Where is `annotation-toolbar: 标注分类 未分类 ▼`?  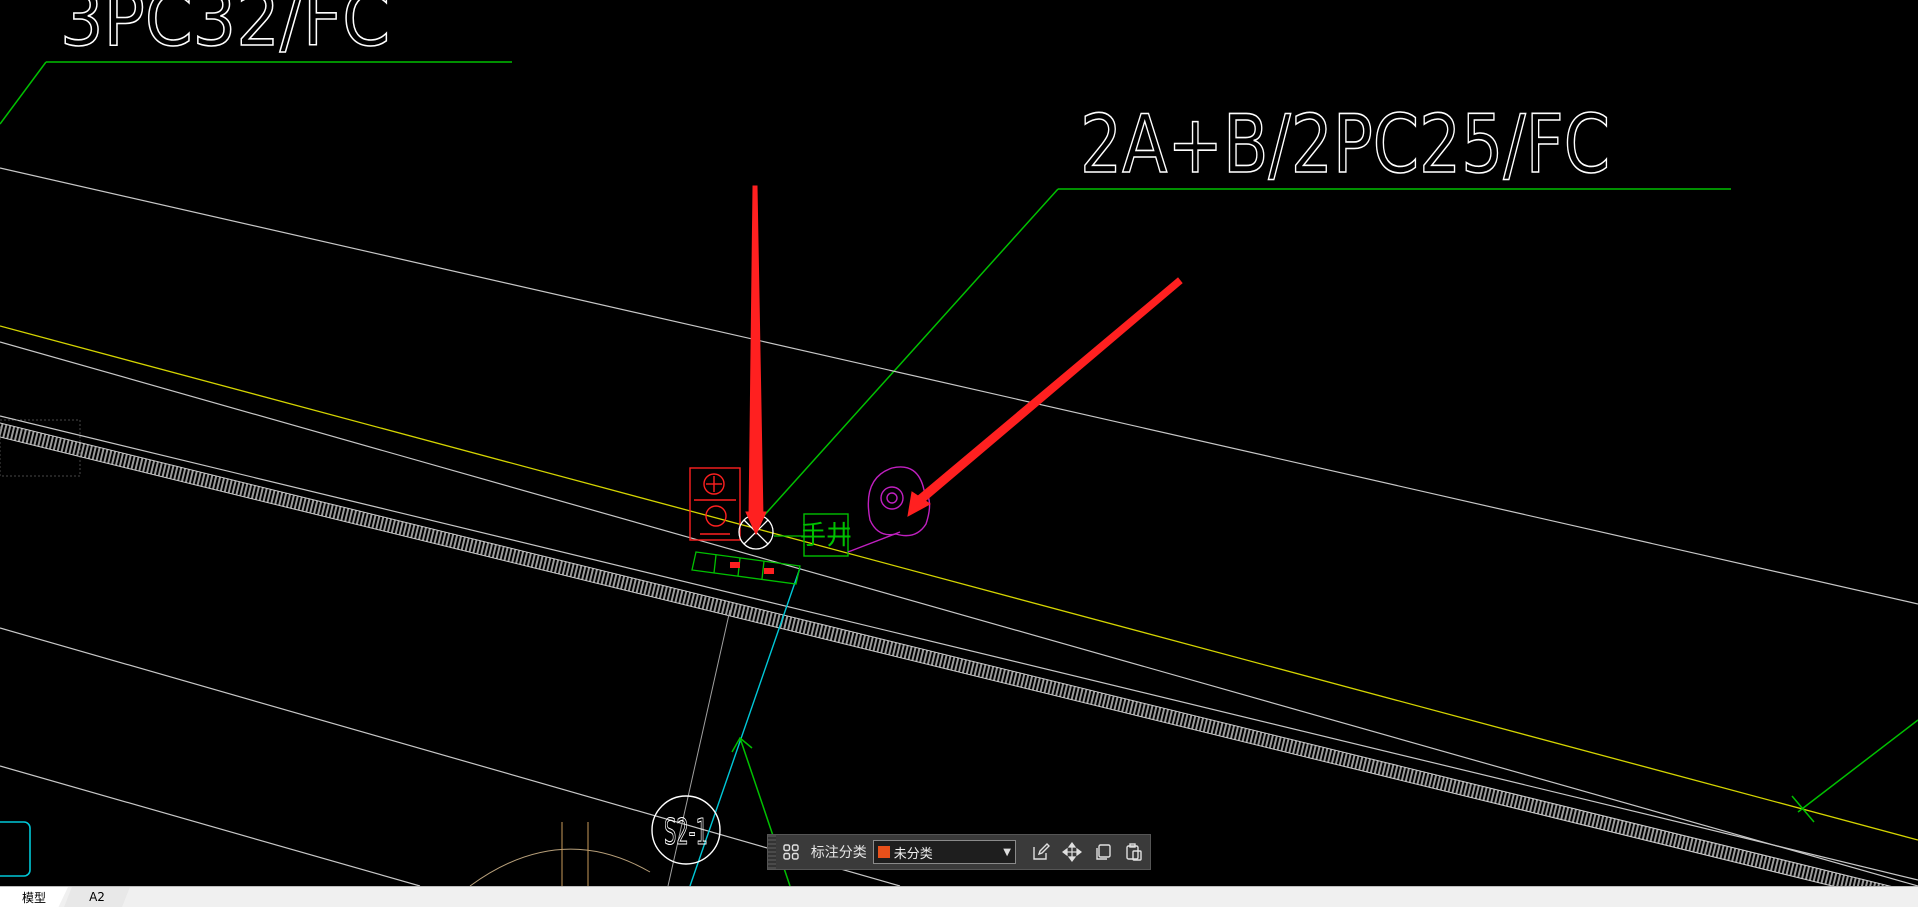 annotation-toolbar: 标注分类 未分类 ▼ is located at coordinates (959, 852).